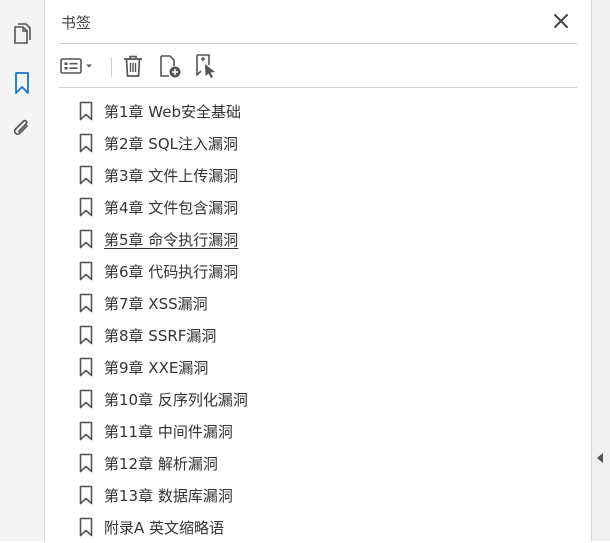 The height and width of the screenshot is (543, 610). I want to click on new-bookmark-button, so click(170, 66).